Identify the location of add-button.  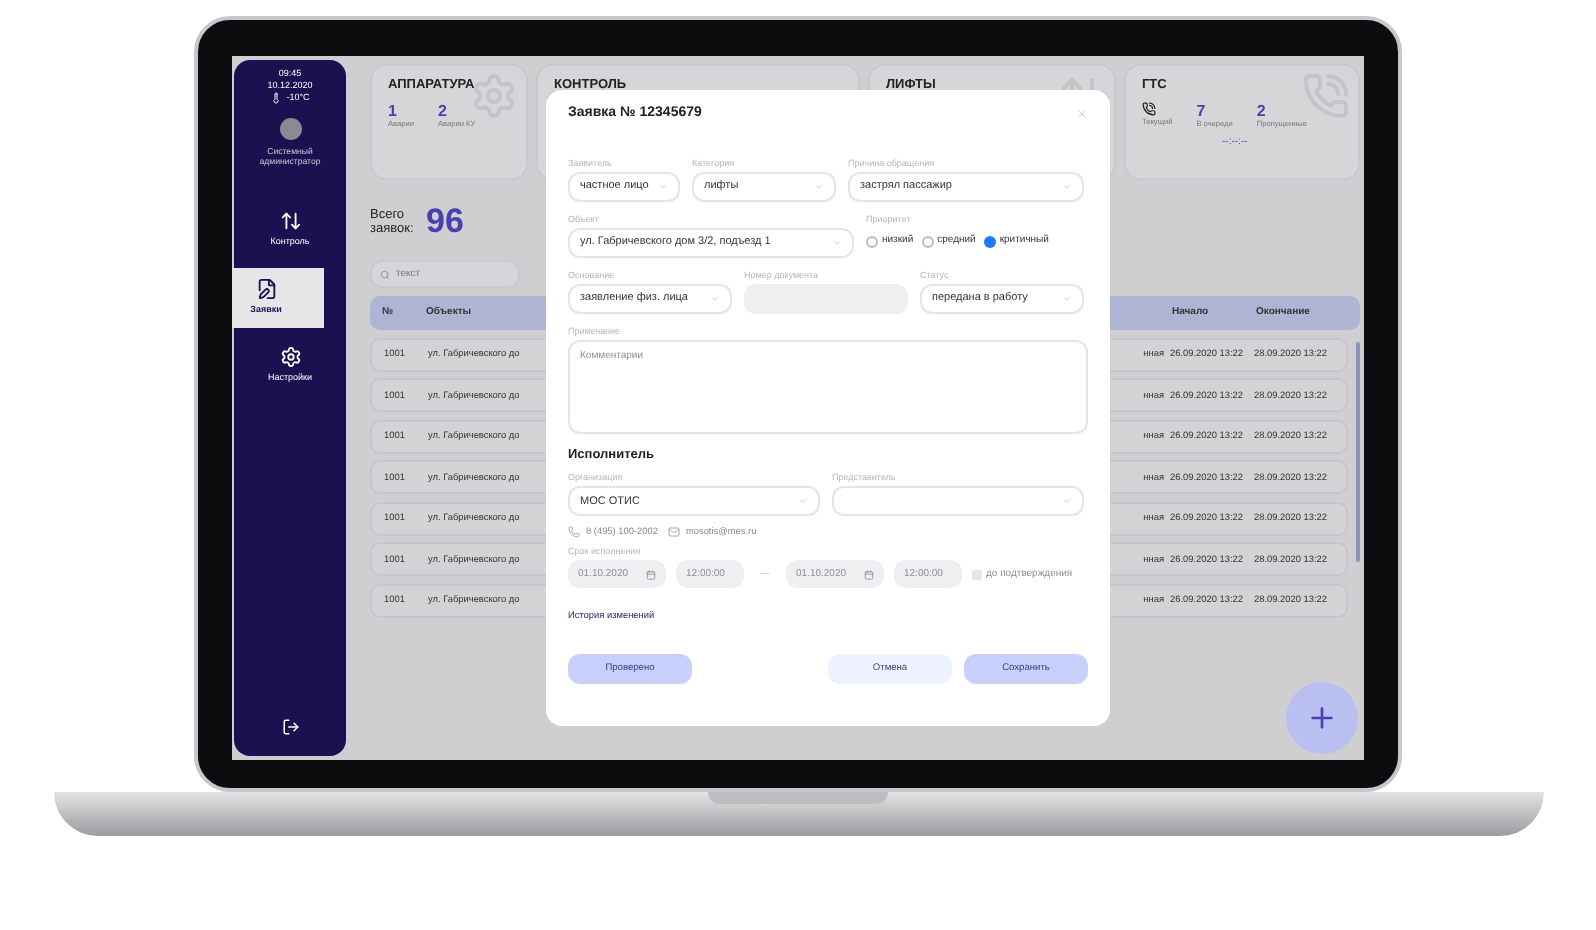
(1322, 718).